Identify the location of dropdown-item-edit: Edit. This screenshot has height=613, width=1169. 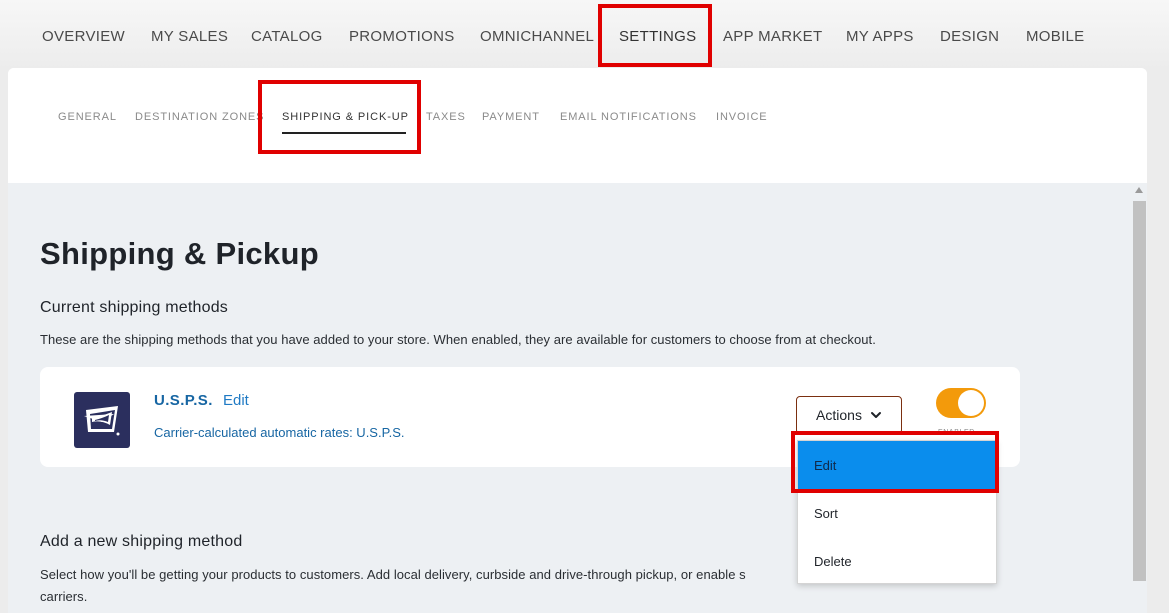
(897, 465).